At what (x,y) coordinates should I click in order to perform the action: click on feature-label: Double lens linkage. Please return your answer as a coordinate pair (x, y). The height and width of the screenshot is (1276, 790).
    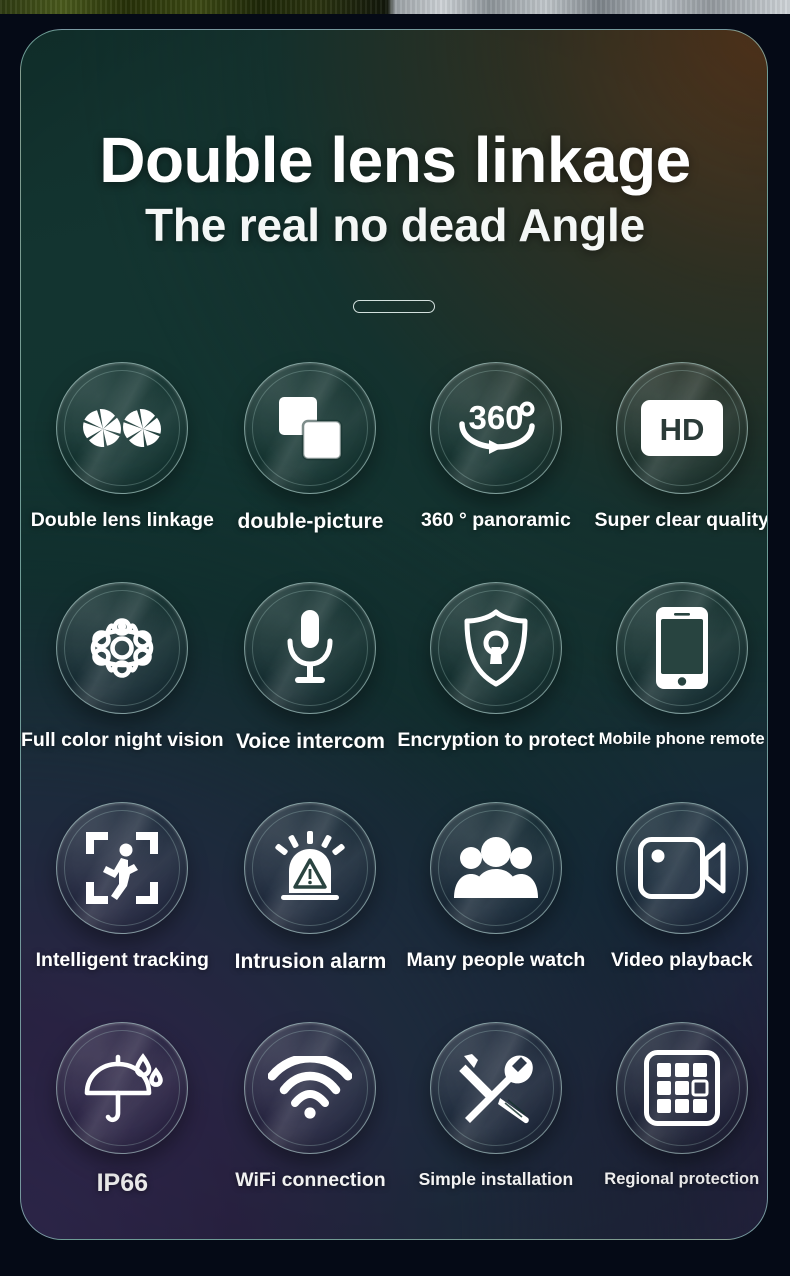
    Looking at the image, I should click on (122, 520).